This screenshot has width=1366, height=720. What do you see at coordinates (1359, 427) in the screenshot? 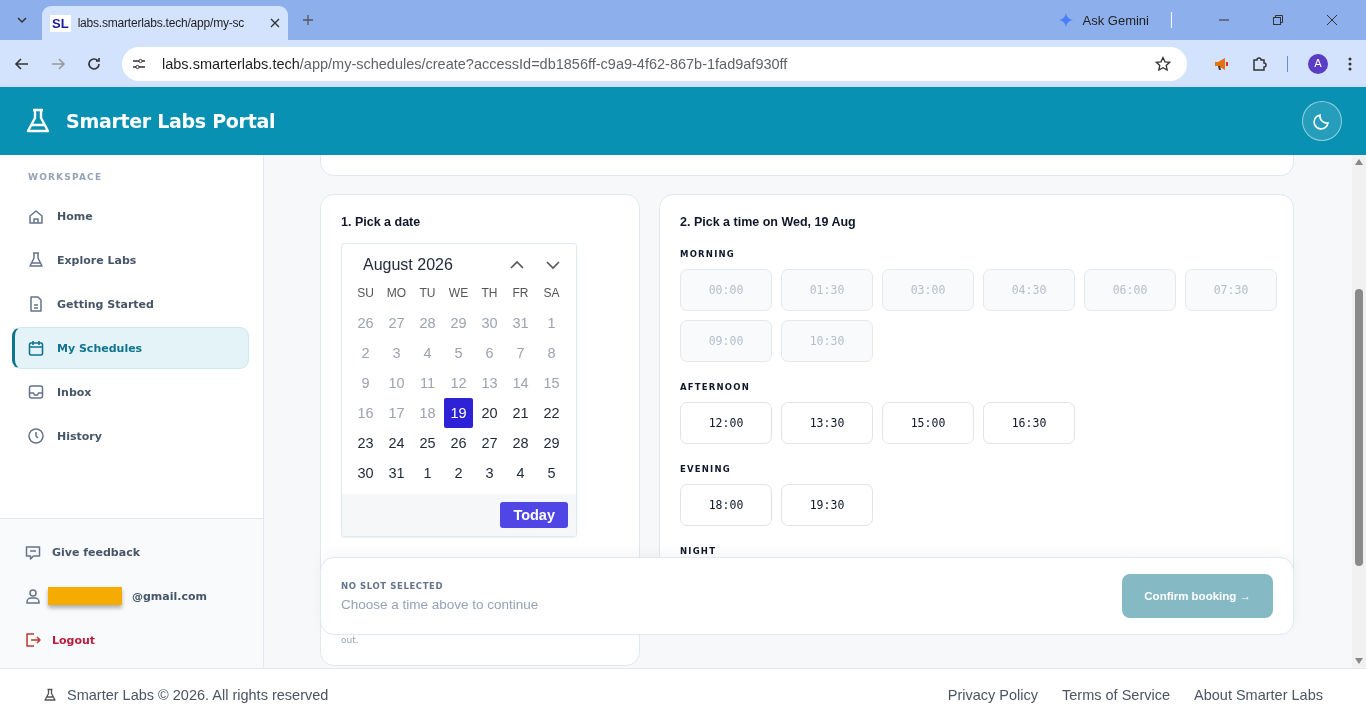
I see `scrollbar-thumb` at bounding box center [1359, 427].